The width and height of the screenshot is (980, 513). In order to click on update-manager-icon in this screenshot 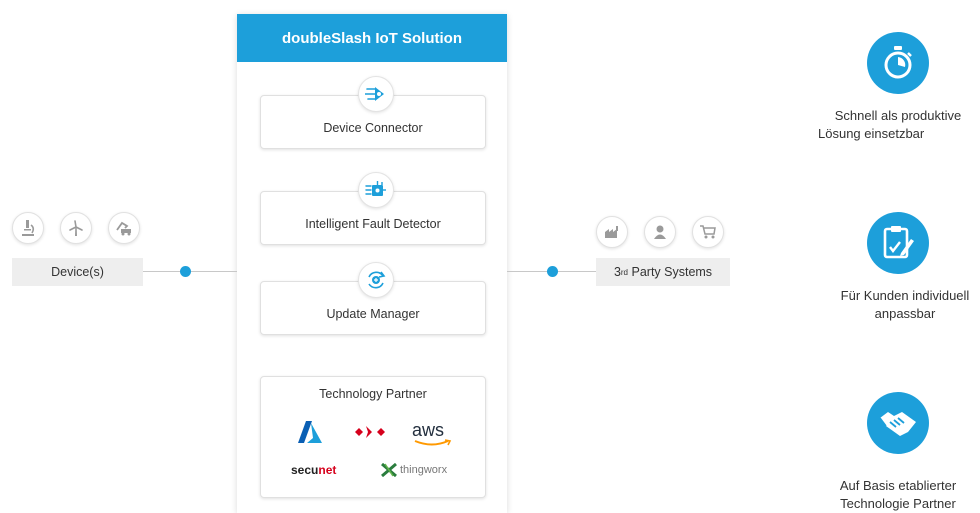, I will do `click(376, 280)`.